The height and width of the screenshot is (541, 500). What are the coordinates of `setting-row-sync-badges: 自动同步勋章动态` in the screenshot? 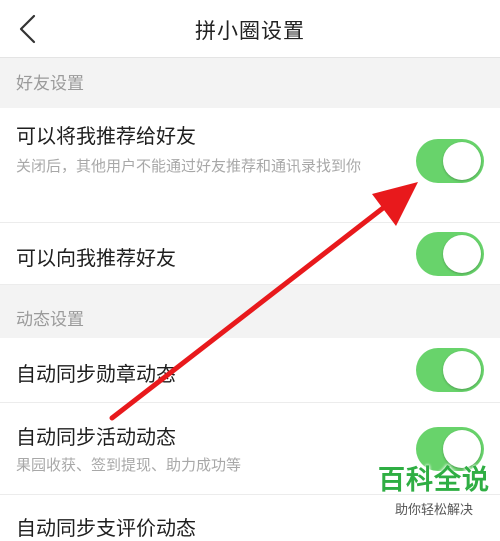 It's located at (250, 370).